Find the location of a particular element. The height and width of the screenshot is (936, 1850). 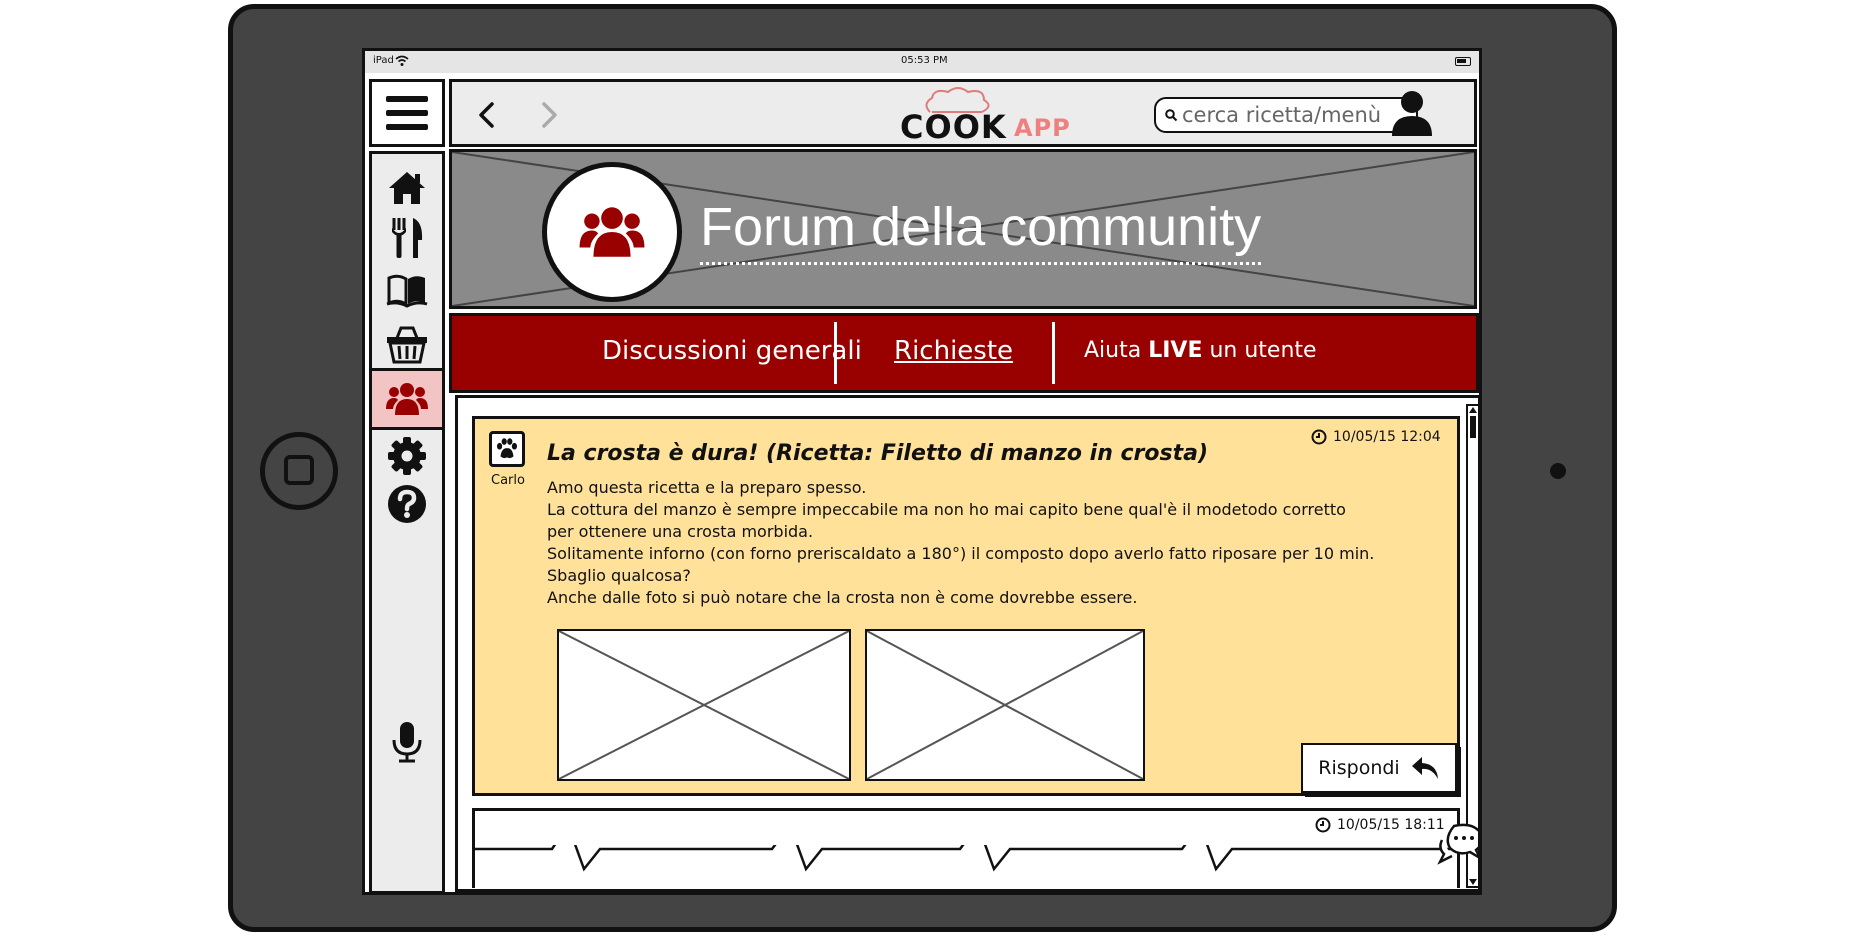

sidebar-item-microfono is located at coordinates (407, 742).